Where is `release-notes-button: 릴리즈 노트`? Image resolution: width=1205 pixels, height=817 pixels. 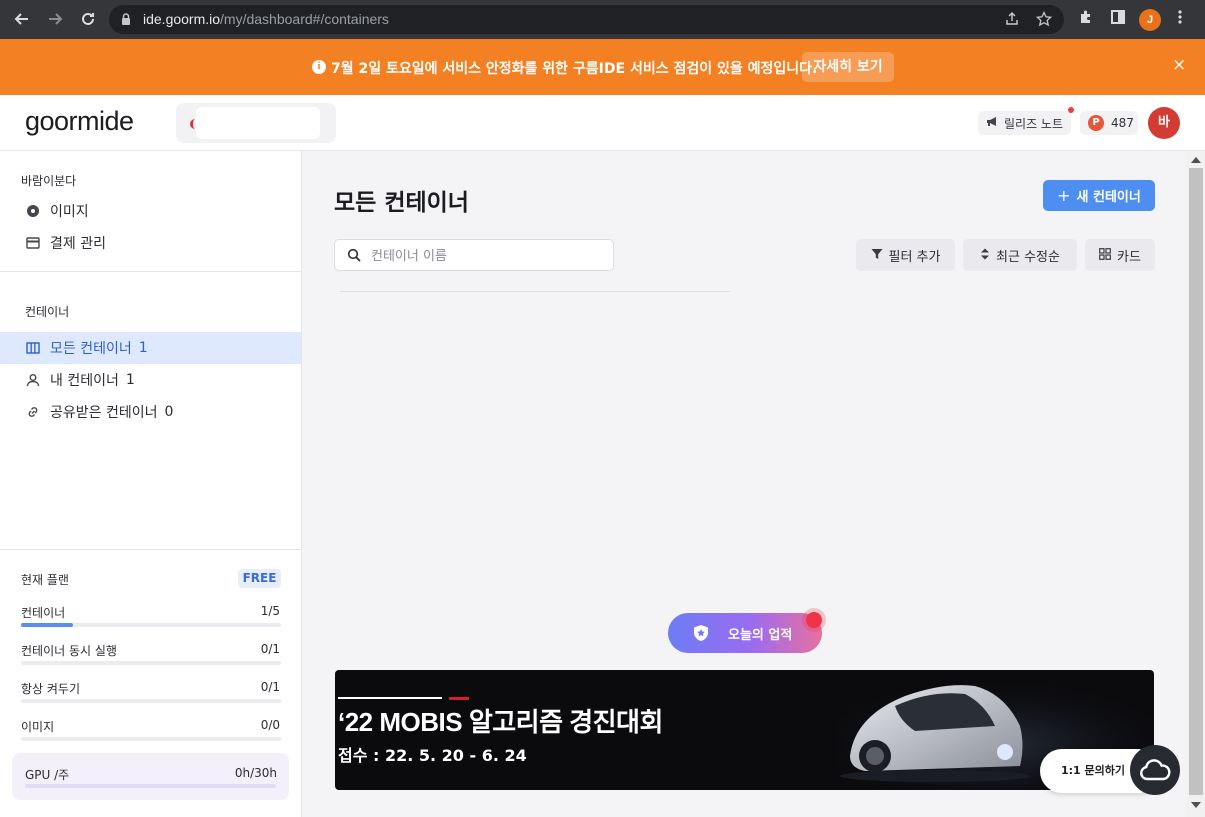 release-notes-button: 릴리즈 노트 is located at coordinates (1024, 123).